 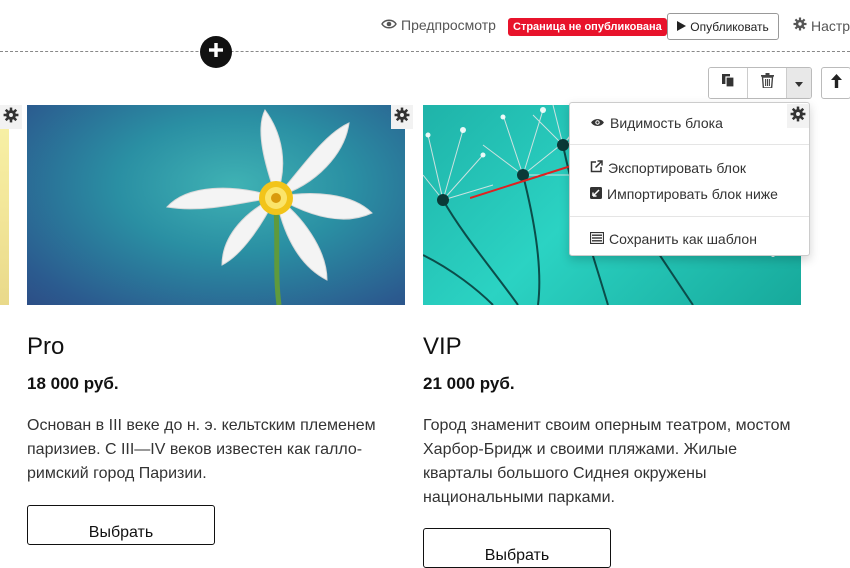 I want to click on import-icon, so click(x=596, y=194).